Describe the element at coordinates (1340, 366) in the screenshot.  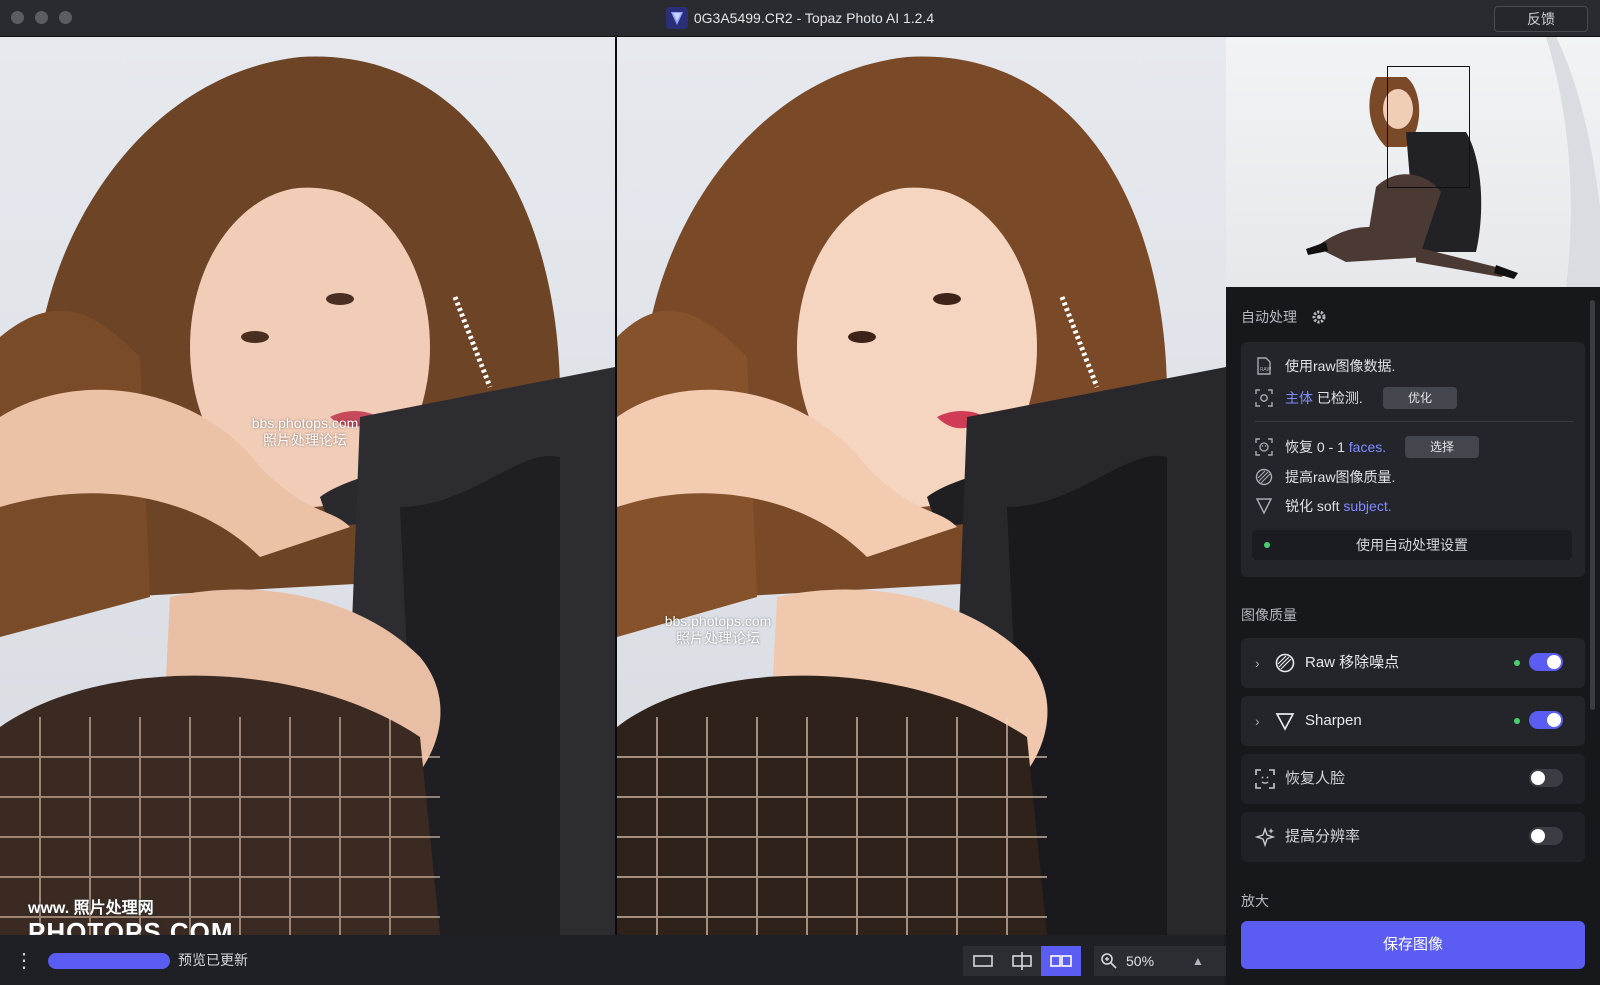
I see `raw-data-text: 使用raw图像数据.` at that location.